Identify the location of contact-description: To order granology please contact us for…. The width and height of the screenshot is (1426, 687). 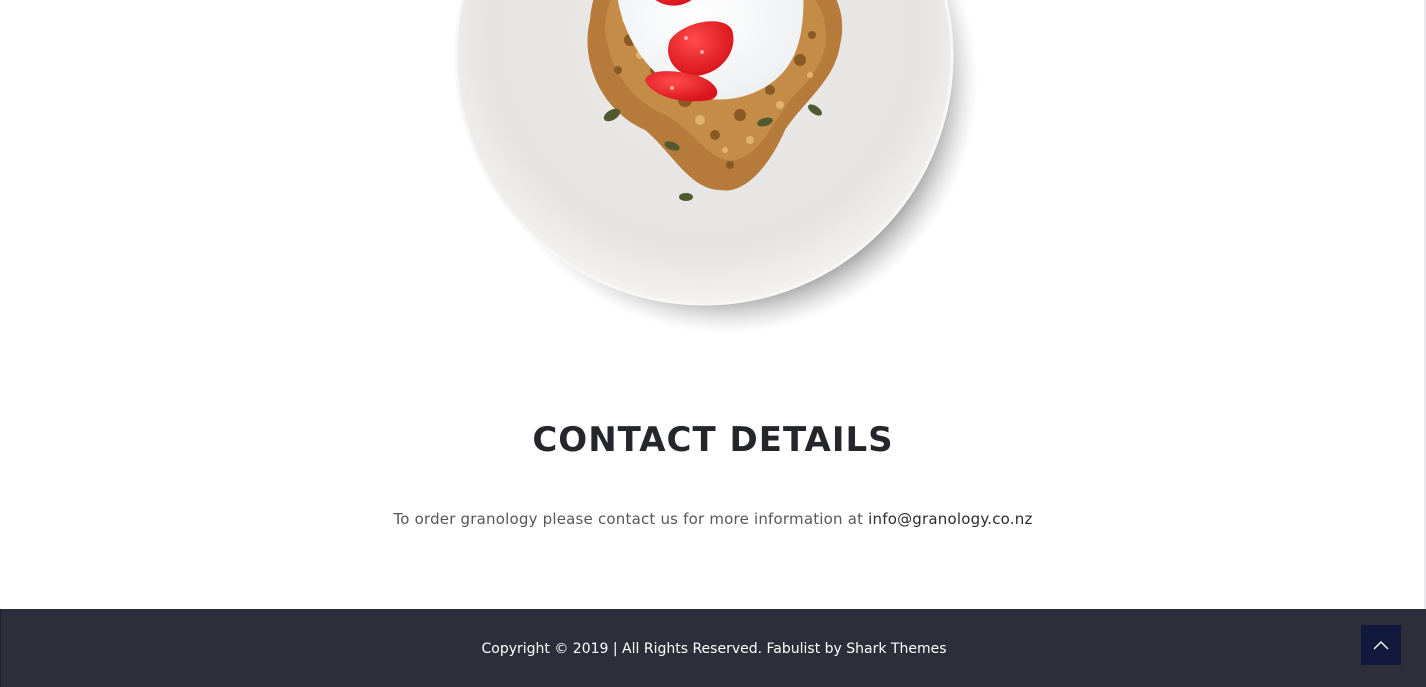
(628, 519).